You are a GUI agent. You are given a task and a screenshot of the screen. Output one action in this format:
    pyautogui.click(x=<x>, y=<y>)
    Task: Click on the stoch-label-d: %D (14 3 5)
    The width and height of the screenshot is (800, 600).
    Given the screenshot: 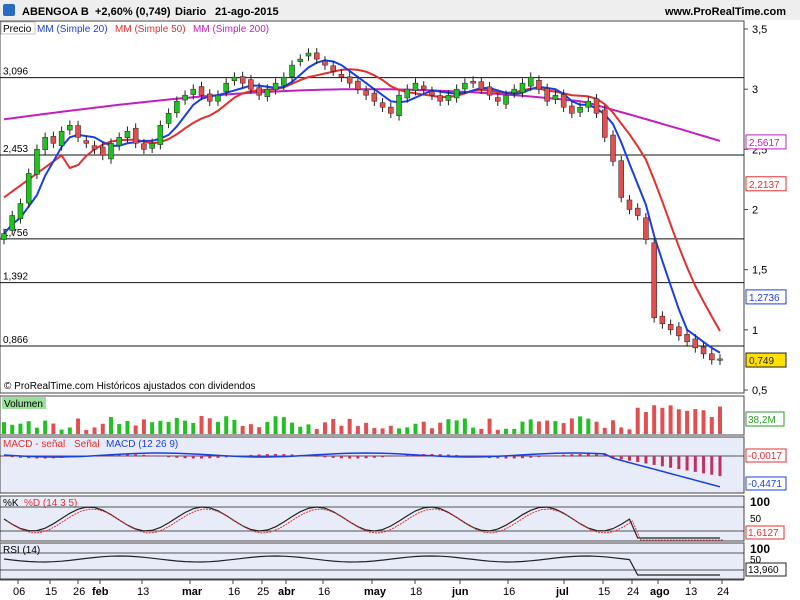 What is the action you would take?
    pyautogui.click(x=50, y=503)
    